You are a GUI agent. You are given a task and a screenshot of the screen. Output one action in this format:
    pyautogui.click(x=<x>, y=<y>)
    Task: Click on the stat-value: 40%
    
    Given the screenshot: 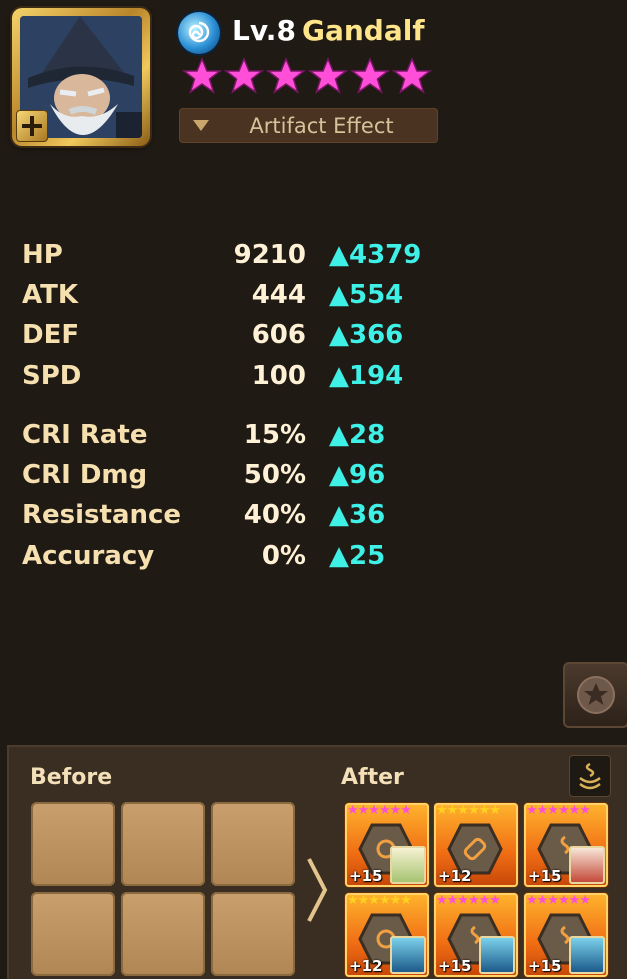 What is the action you would take?
    pyautogui.click(x=274, y=515)
    